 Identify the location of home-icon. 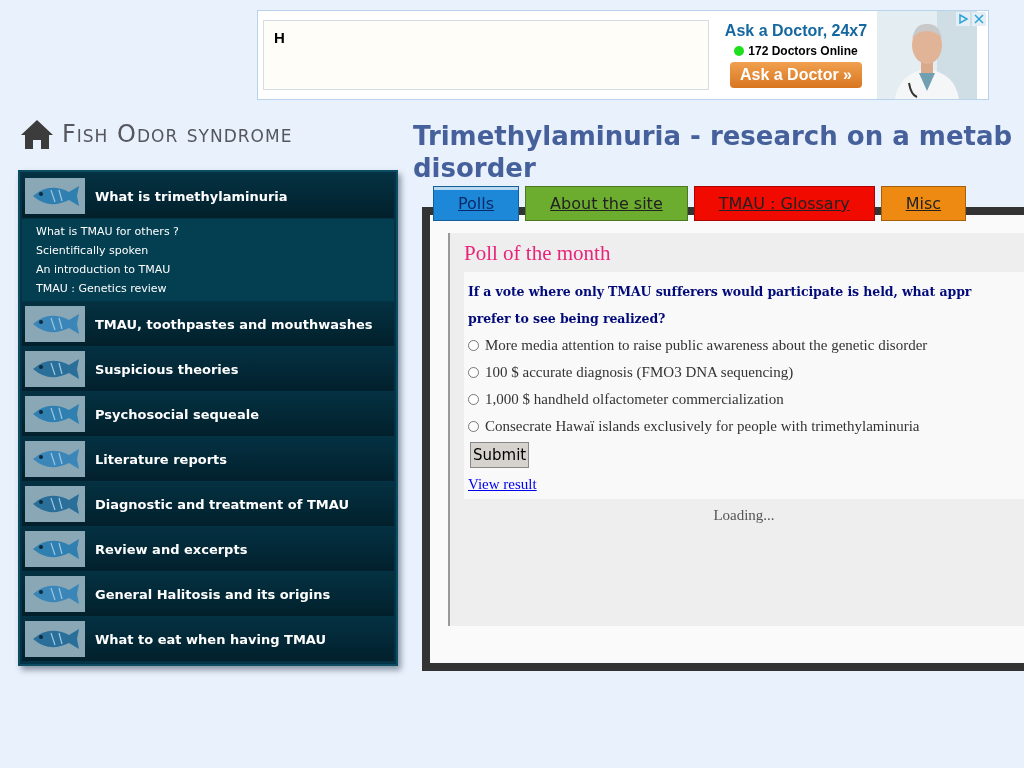
(37, 134).